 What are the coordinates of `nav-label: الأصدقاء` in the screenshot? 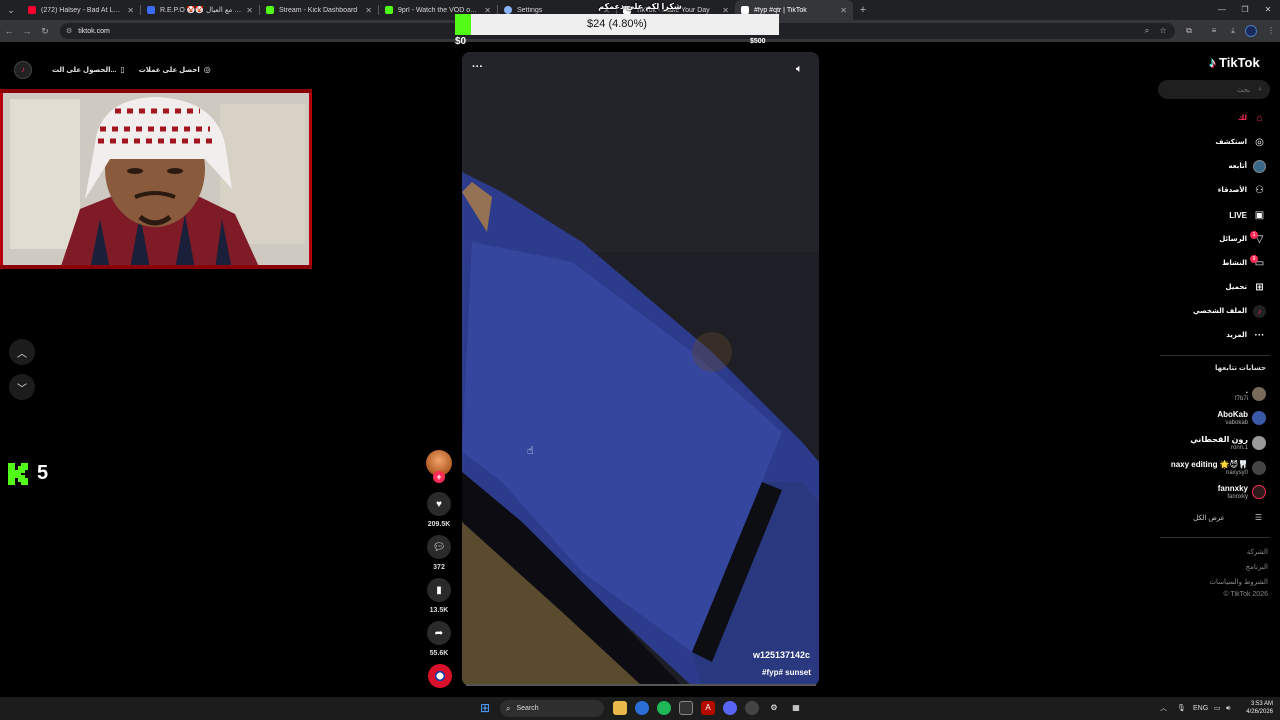 It's located at (1232, 190).